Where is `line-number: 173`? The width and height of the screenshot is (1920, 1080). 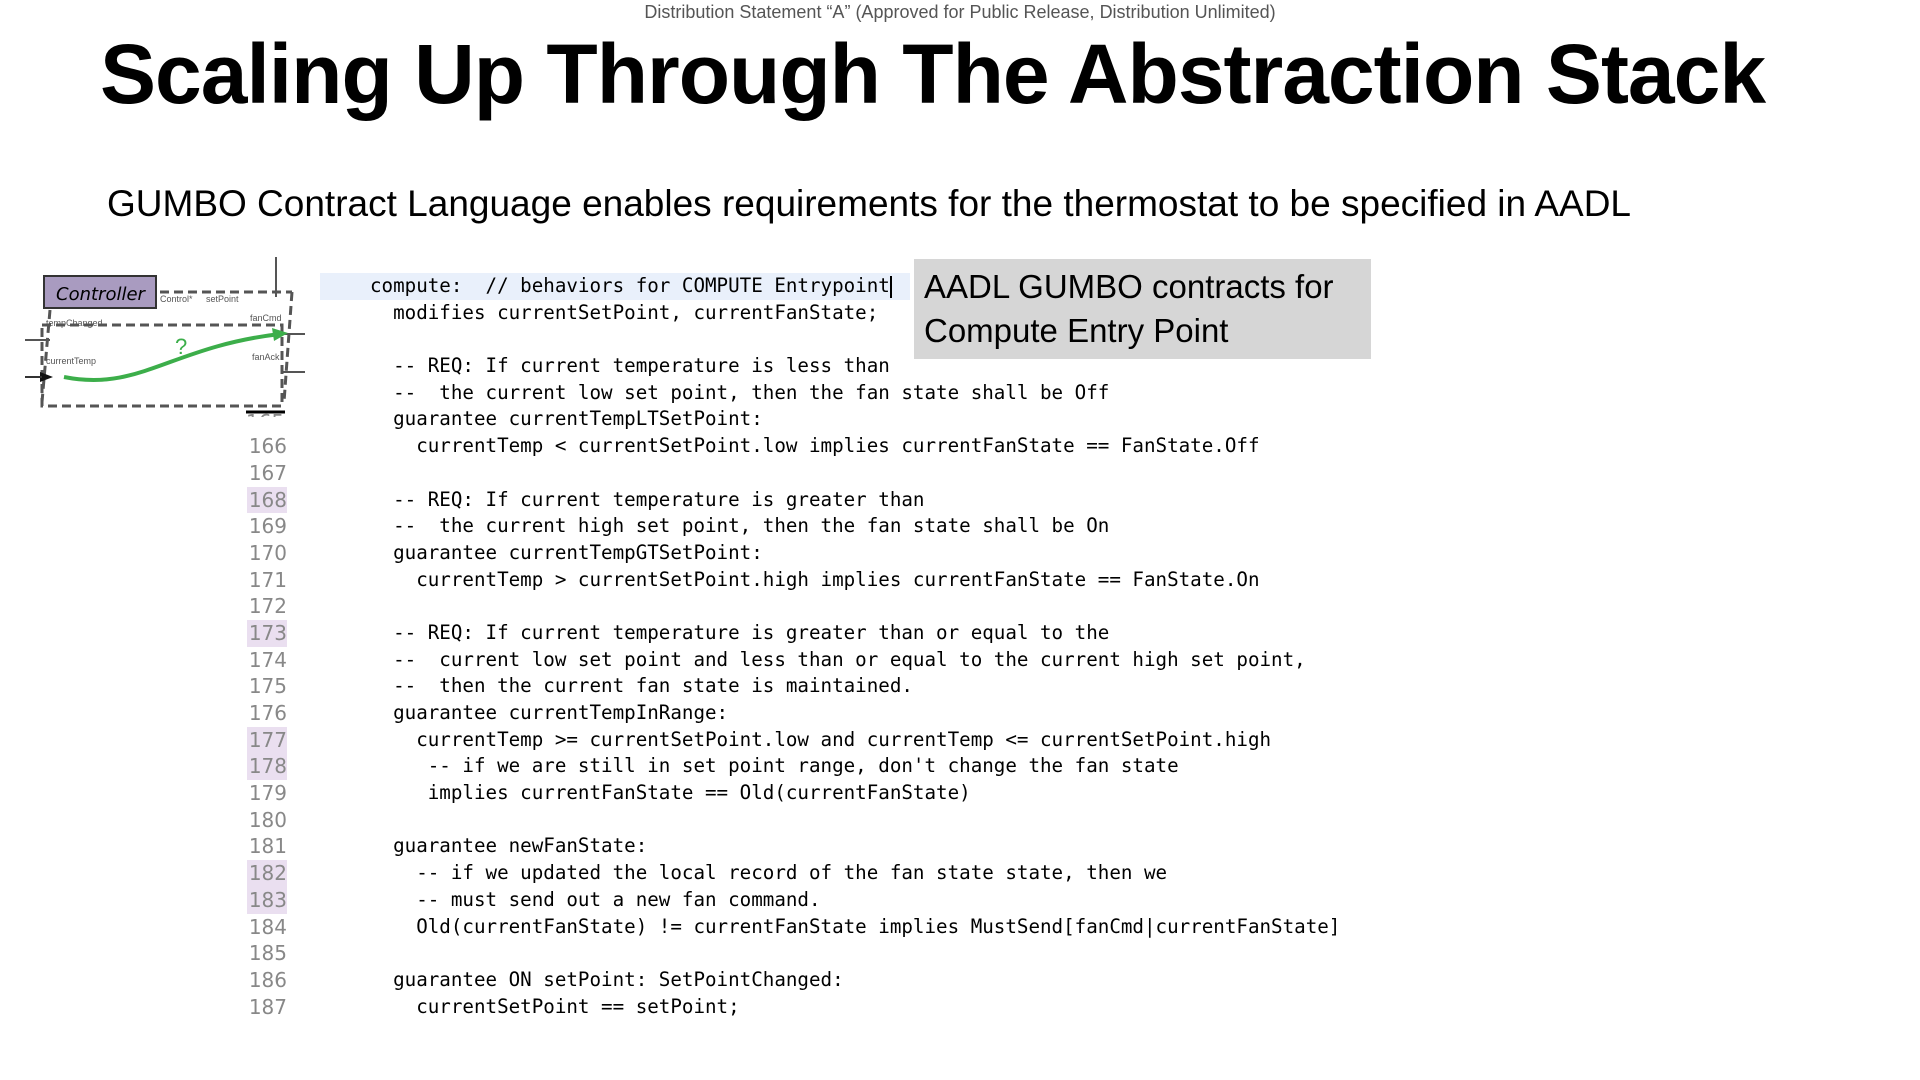
line-number: 173 is located at coordinates (267, 633).